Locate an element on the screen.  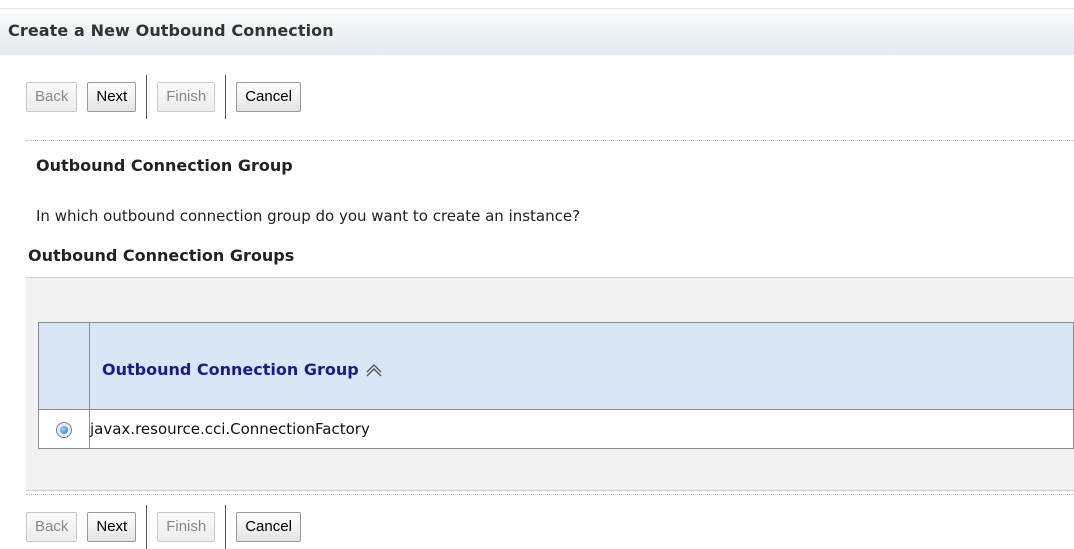
title-bar: Create a New Outbound Connection is located at coordinates (537, 31).